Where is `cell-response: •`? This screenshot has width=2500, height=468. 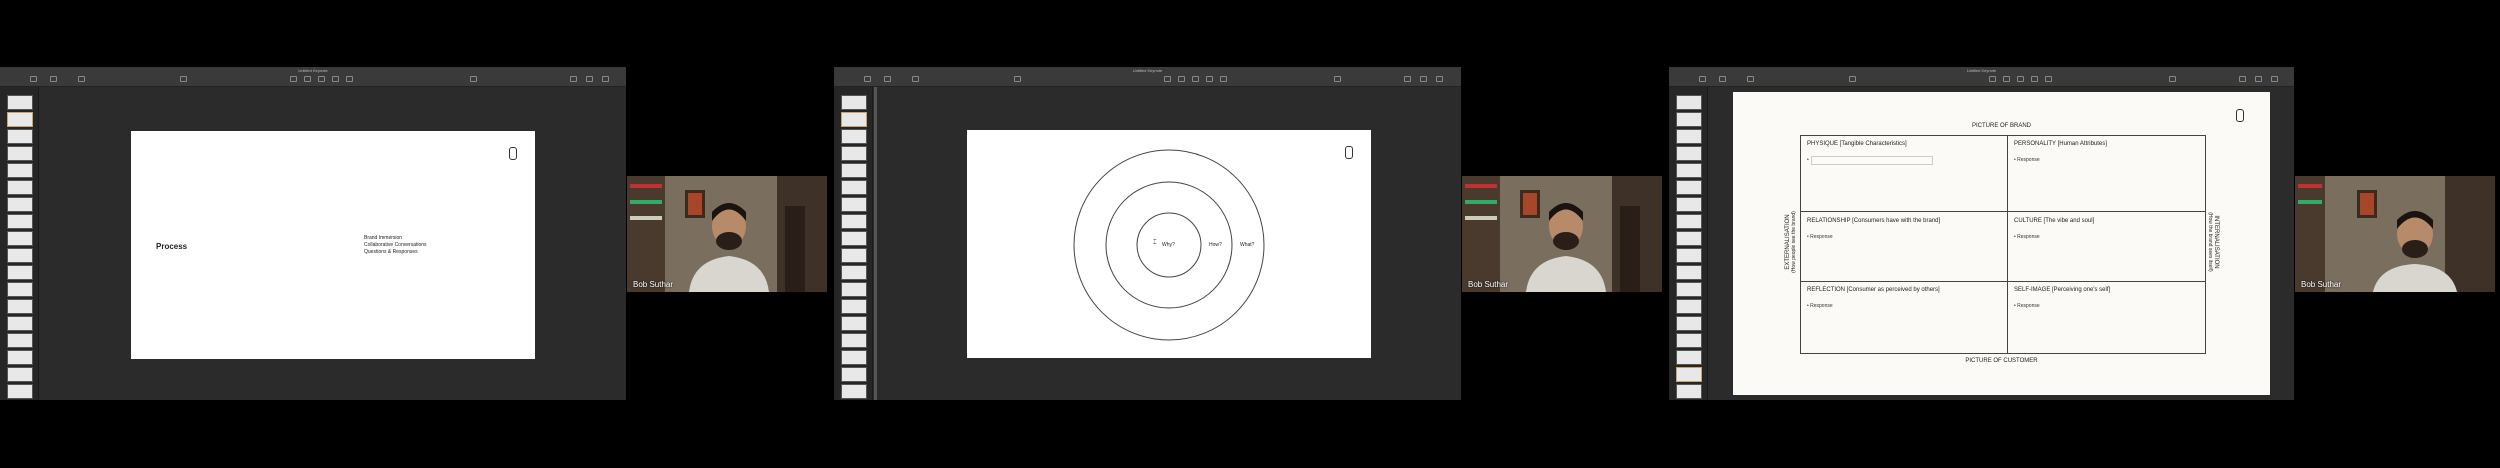
cell-response: • is located at coordinates (1808, 160).